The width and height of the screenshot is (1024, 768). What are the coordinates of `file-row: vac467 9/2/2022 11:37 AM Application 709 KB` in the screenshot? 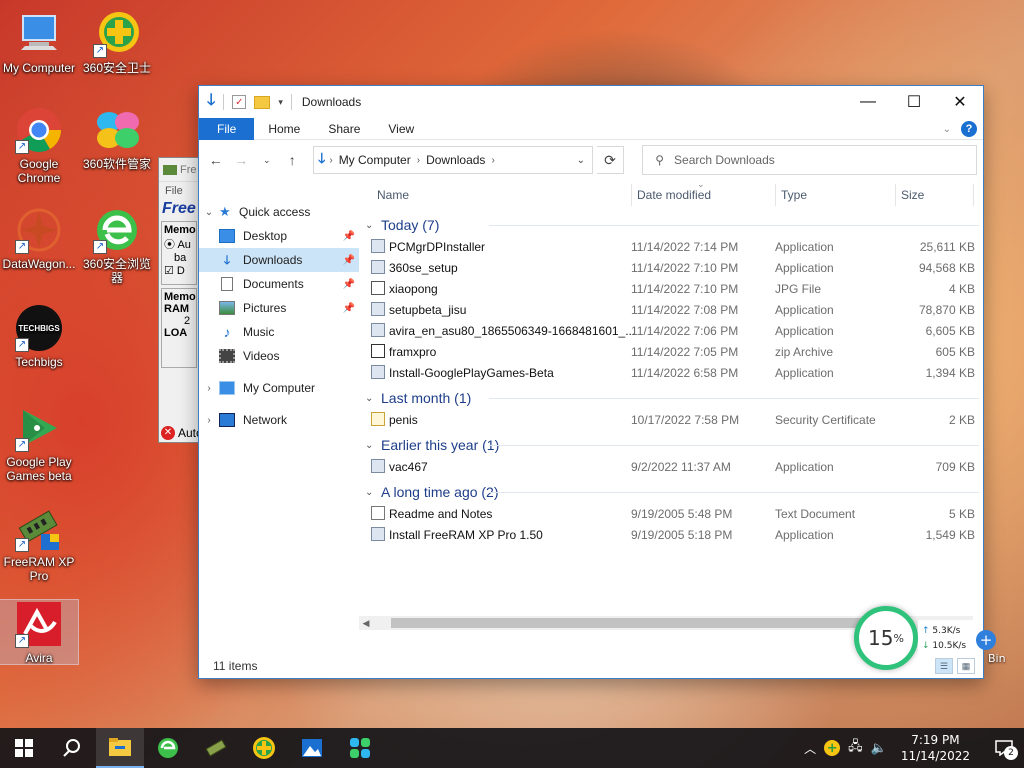 It's located at (671, 466).